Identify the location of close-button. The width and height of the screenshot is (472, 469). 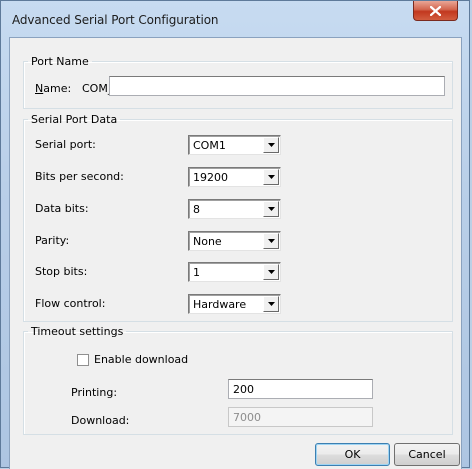
(435, 11).